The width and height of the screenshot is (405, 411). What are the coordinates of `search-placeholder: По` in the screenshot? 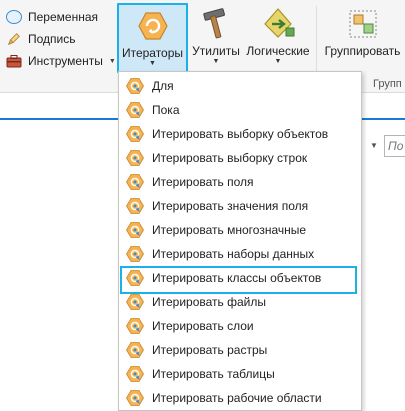 It's located at (396, 146).